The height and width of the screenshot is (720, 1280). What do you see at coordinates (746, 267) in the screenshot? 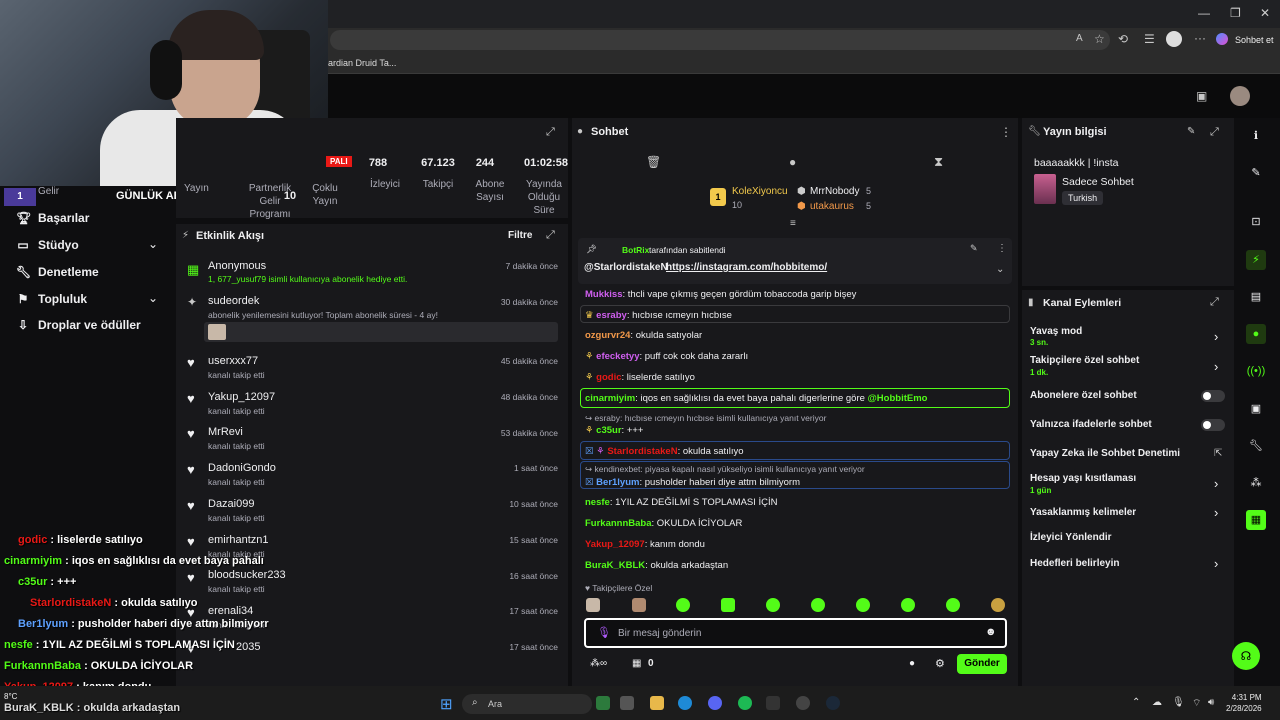
I see `pinned-link: https://instagram.com/hobbitemo/` at bounding box center [746, 267].